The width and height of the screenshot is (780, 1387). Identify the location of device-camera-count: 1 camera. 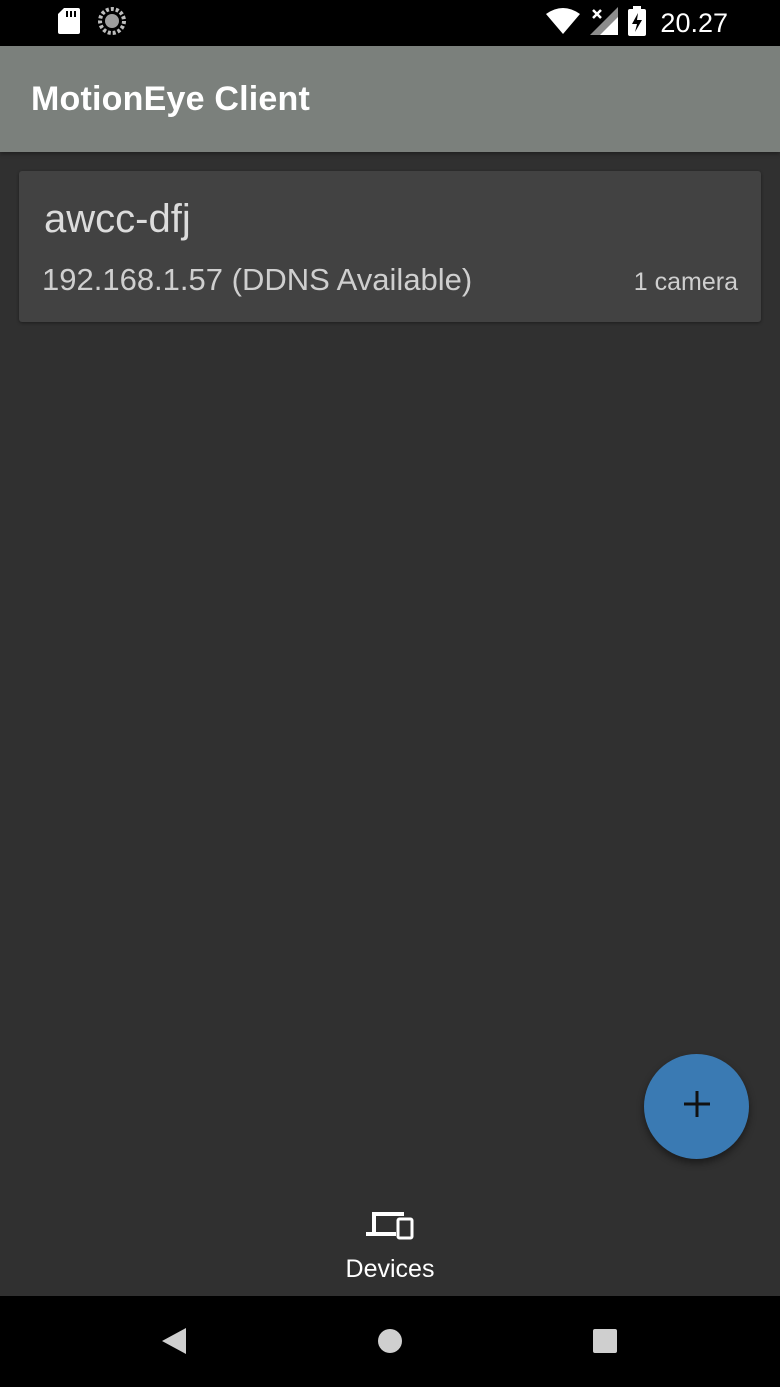
(685, 282).